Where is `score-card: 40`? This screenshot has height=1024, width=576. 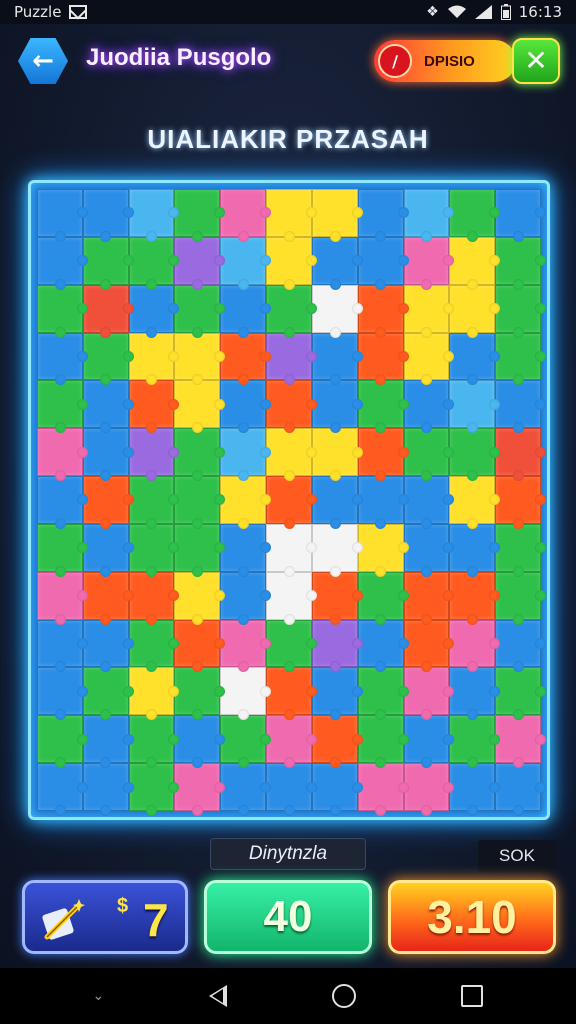 score-card: 40 is located at coordinates (288, 917).